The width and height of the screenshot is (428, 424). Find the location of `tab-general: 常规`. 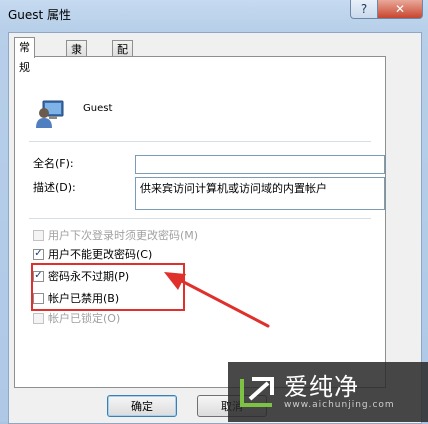

tab-general: 常规 is located at coordinates (24, 55).